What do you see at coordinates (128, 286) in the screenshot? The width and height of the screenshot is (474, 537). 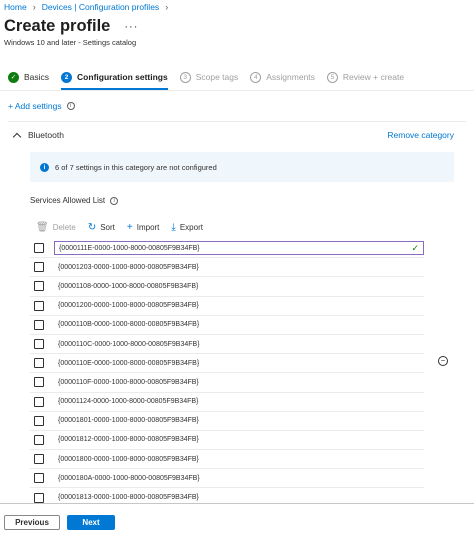 I see `service-uuid-value: {00001108-0000-1000-8000-00805F9B34FB}` at bounding box center [128, 286].